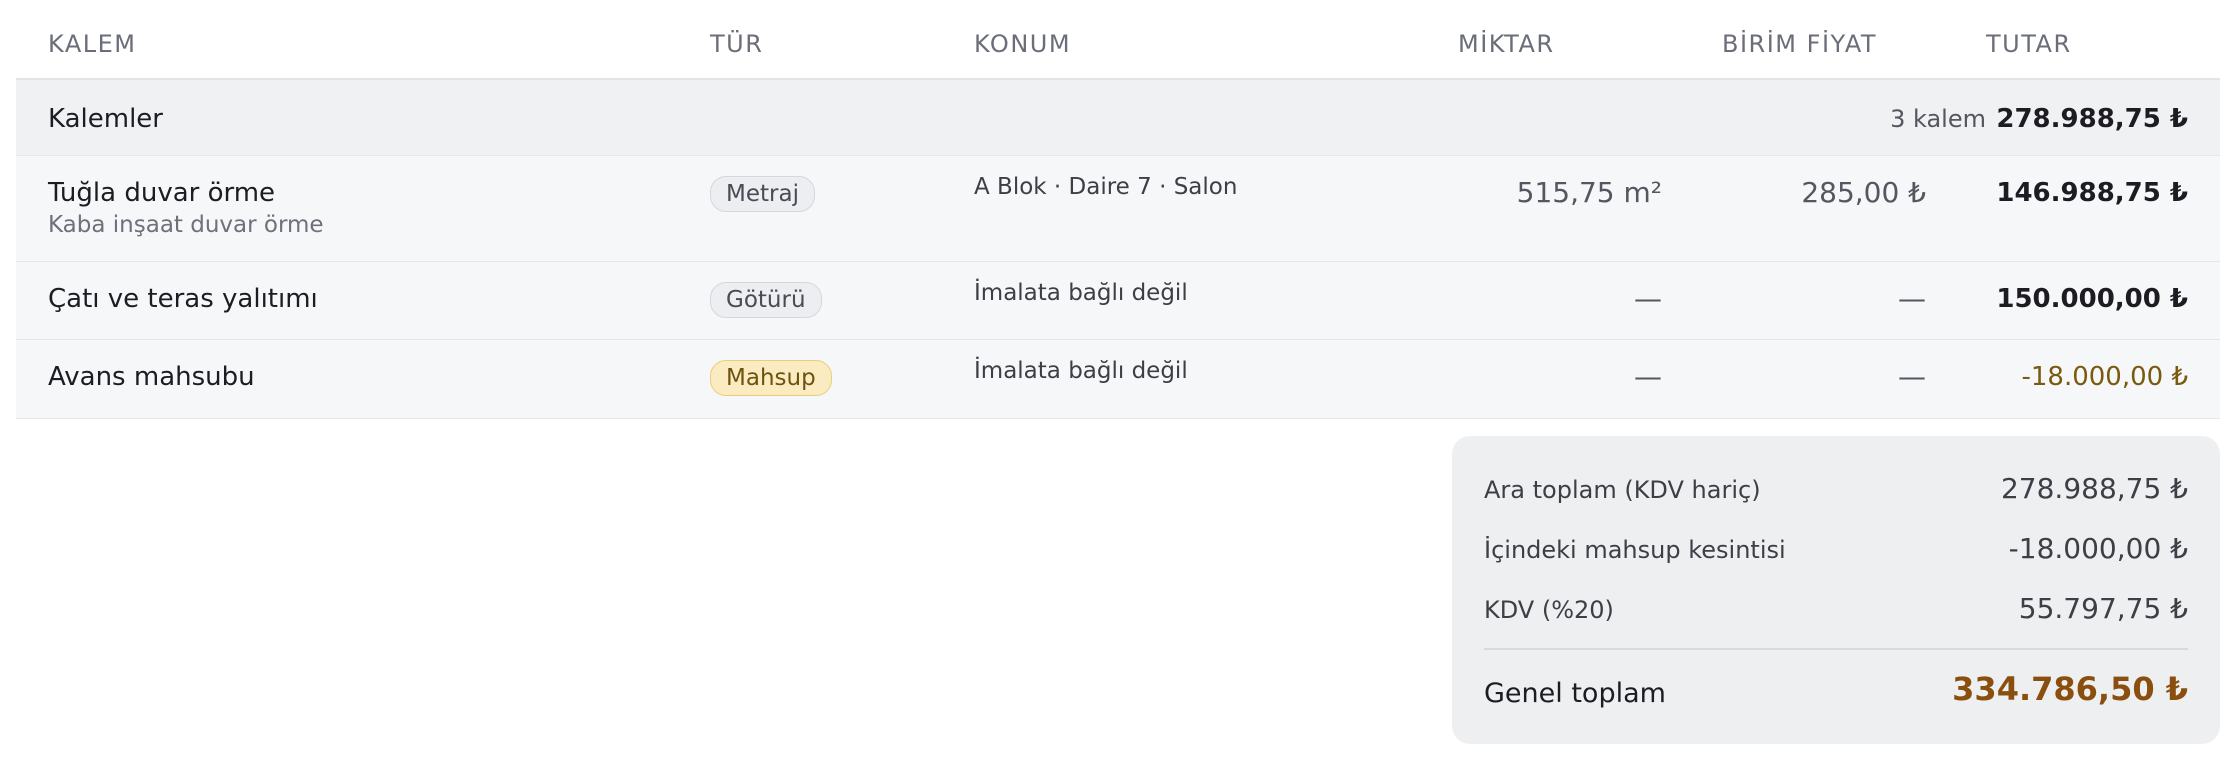 This screenshot has height=762, width=2236. I want to click on item-name: Avans mahsubu, so click(151, 377).